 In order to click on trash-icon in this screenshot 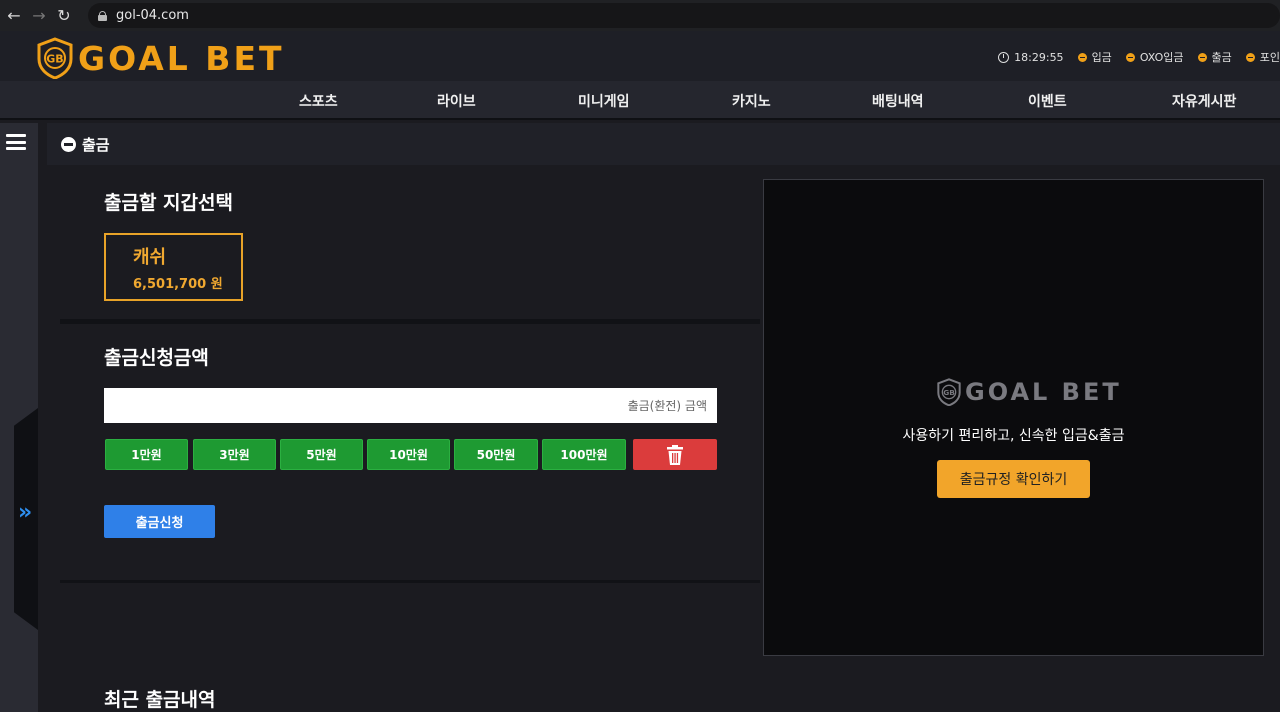, I will do `click(675, 454)`.